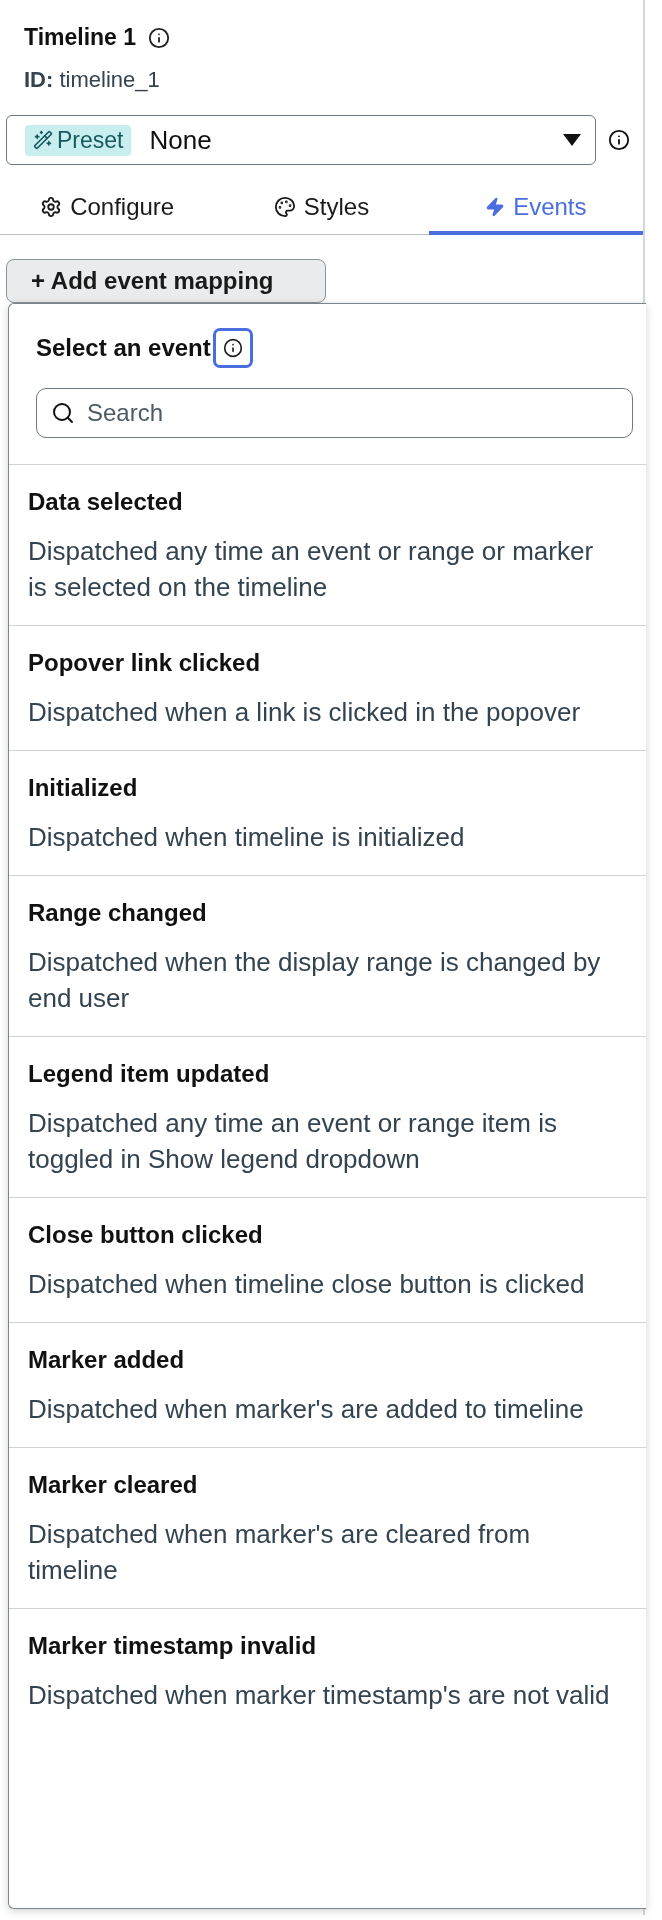  Describe the element at coordinates (293, 1141) in the screenshot. I see `event-description: Dispatched any time an event or range item is toggled in Show legend dropdown` at that location.